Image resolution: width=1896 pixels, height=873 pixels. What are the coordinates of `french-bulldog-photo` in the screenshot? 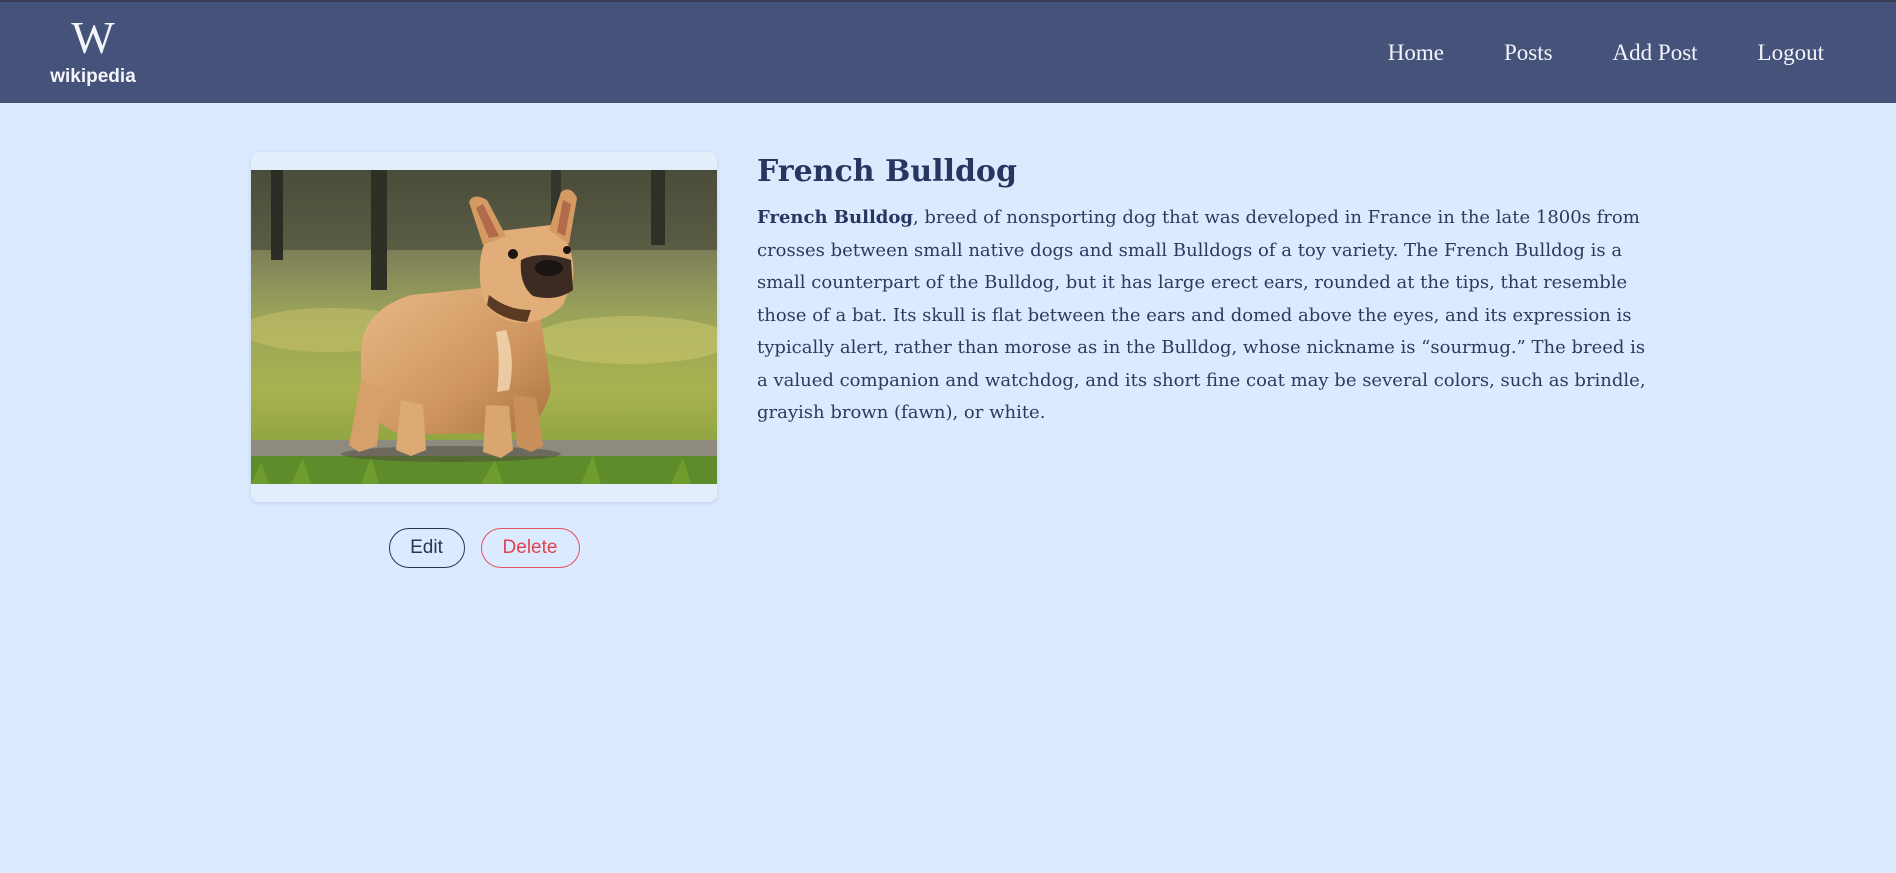 It's located at (484, 327).